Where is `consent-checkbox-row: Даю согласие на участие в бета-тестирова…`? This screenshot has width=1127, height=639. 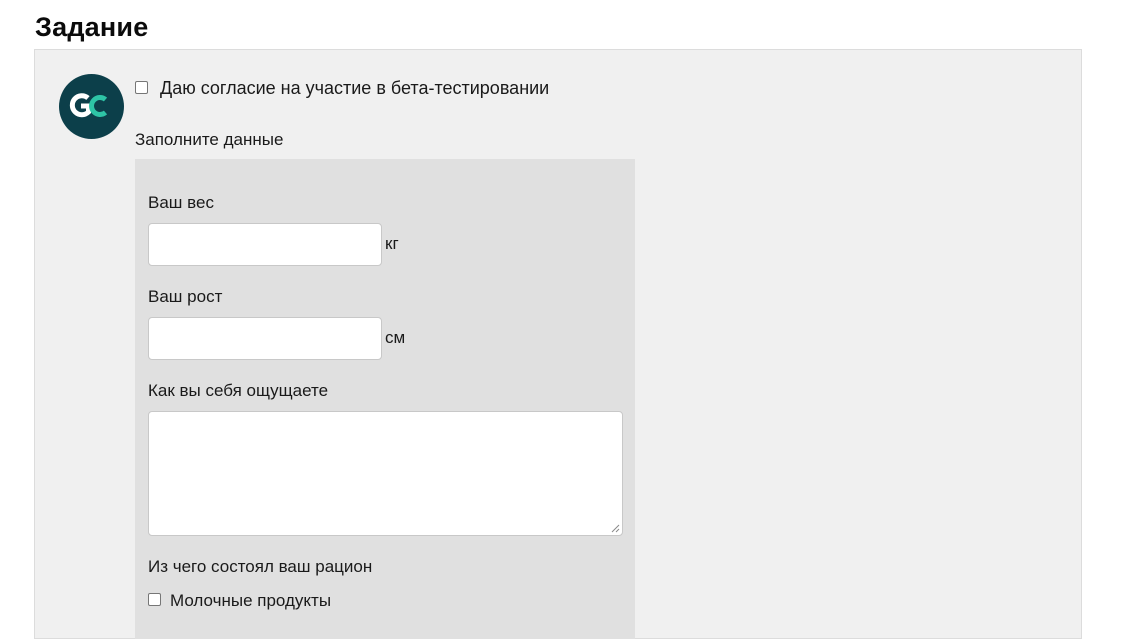 consent-checkbox-row: Даю согласие на участие в бета-тестирова… is located at coordinates (342, 88).